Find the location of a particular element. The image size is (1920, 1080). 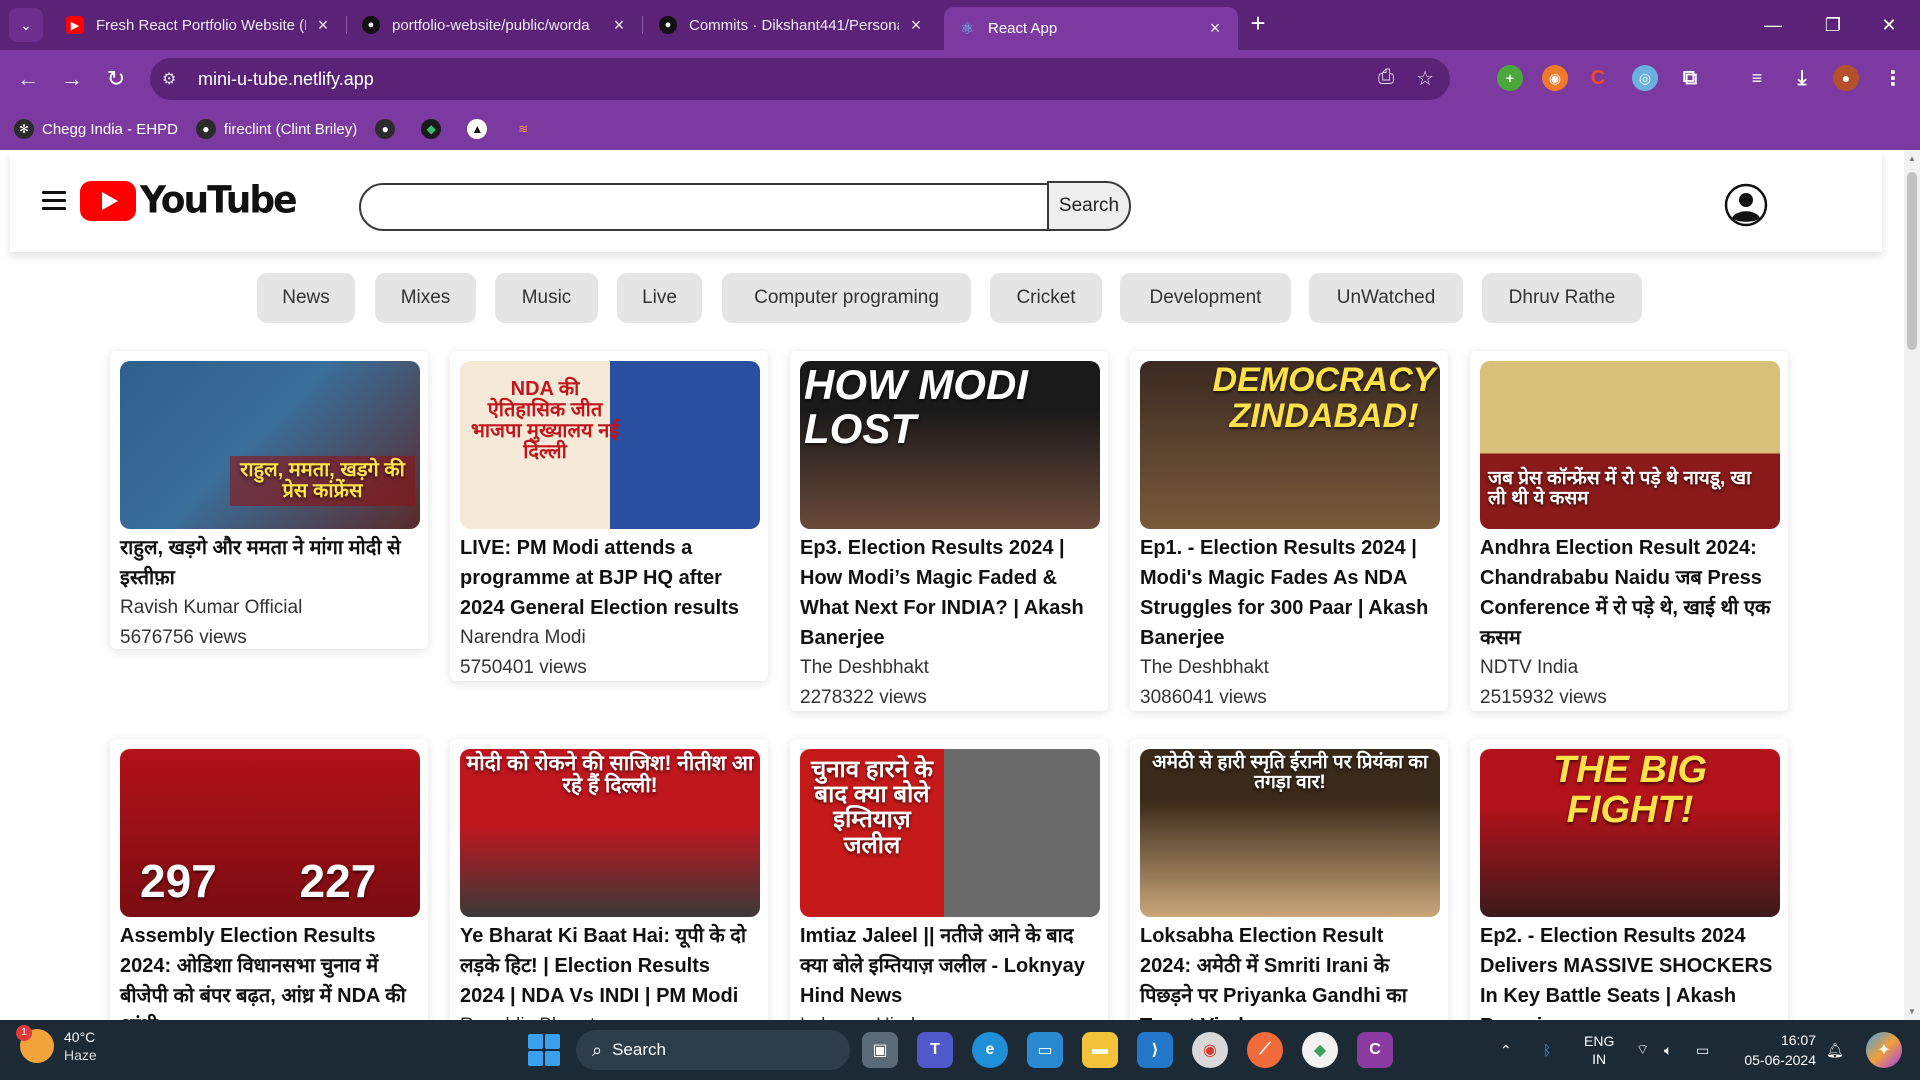

download-icon: ⤓ is located at coordinates (1802, 78).